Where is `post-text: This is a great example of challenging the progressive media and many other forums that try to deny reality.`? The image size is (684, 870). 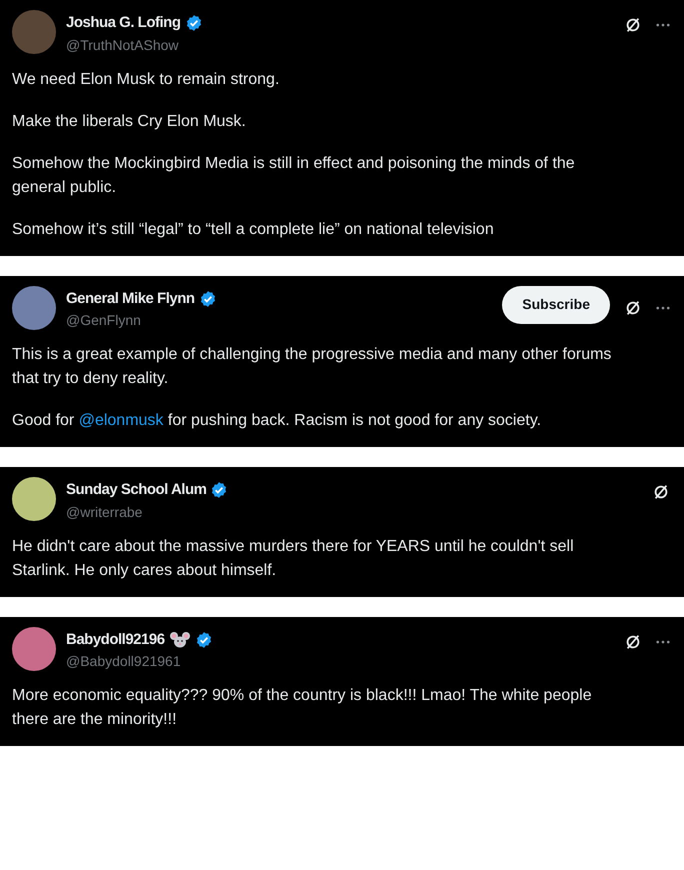
post-text: This is a great example of challenging the progressive media and many other forums that try to deny reality. is located at coordinates (312, 367).